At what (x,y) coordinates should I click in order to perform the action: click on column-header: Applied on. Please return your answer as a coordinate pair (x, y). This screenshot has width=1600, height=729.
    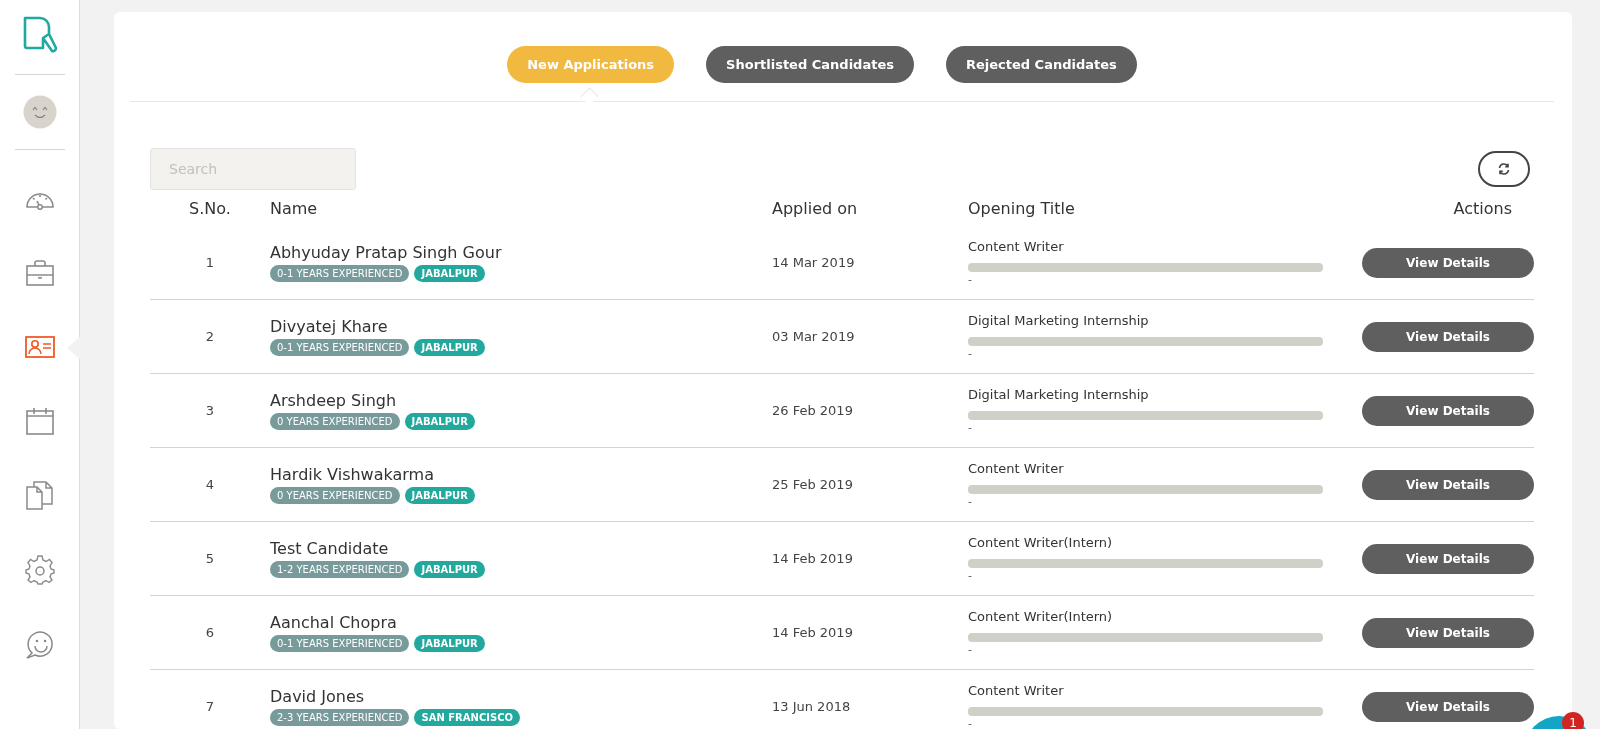
    Looking at the image, I should click on (815, 208).